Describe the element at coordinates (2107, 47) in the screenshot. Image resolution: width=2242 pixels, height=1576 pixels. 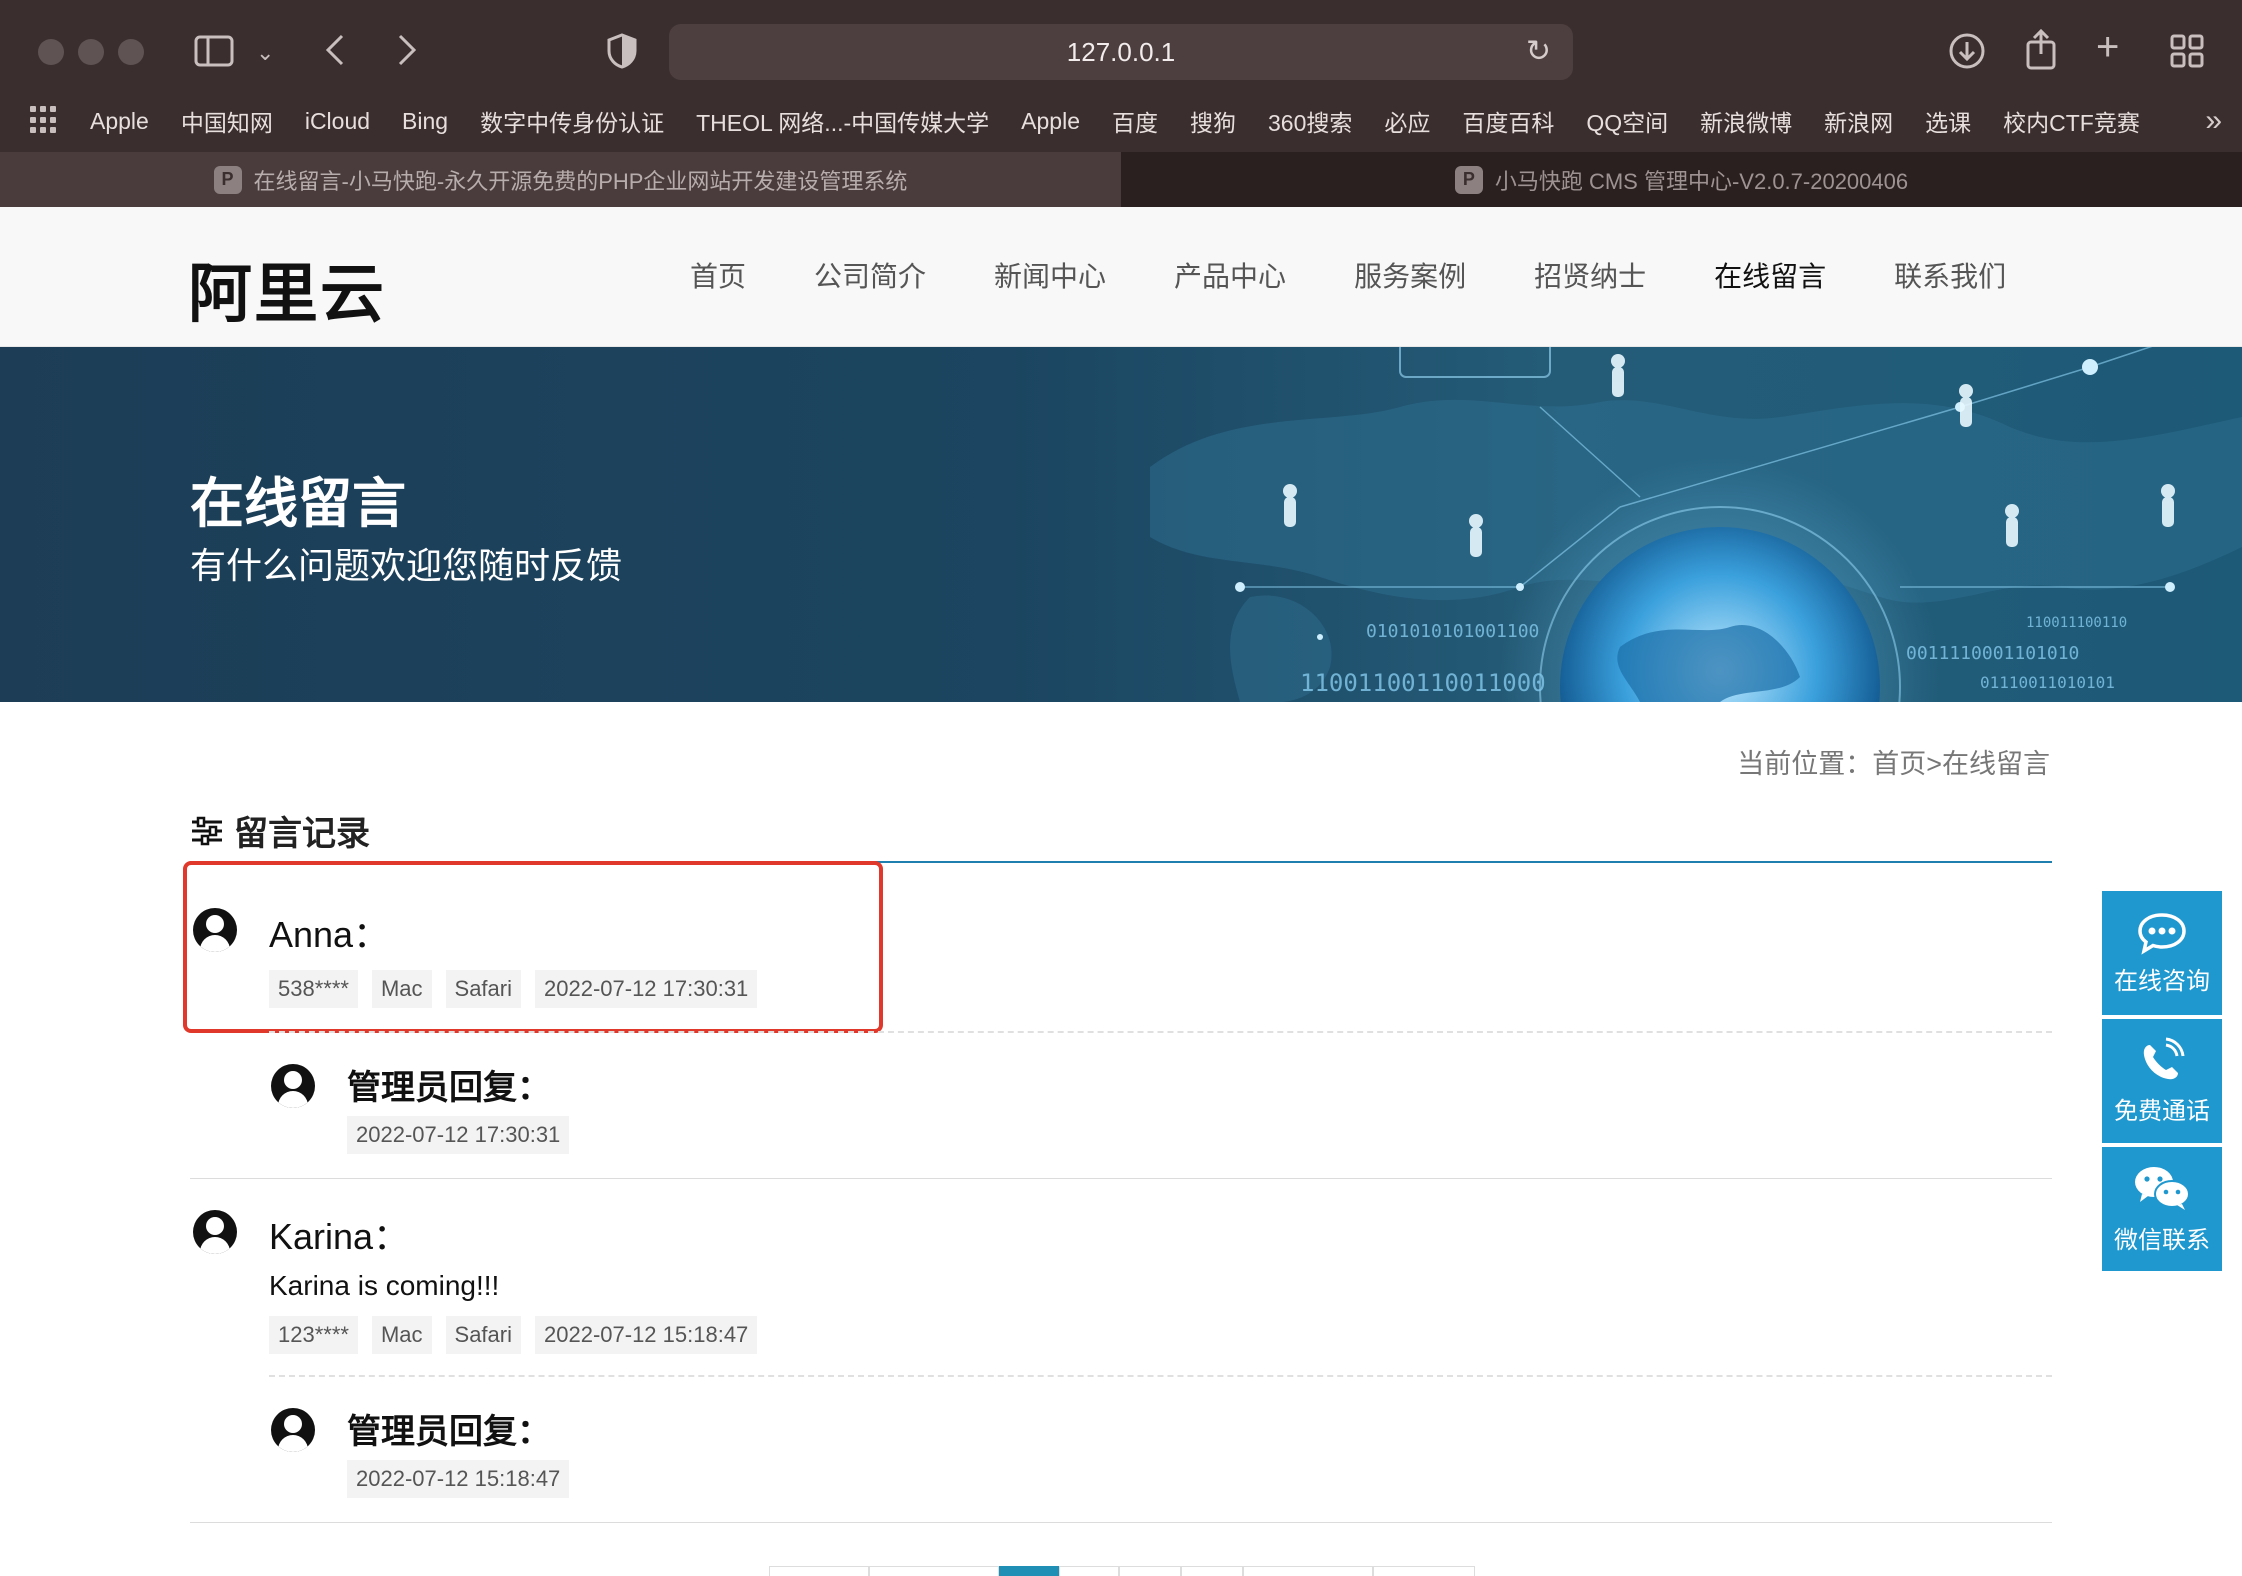
I see `plus-icon: +` at that location.